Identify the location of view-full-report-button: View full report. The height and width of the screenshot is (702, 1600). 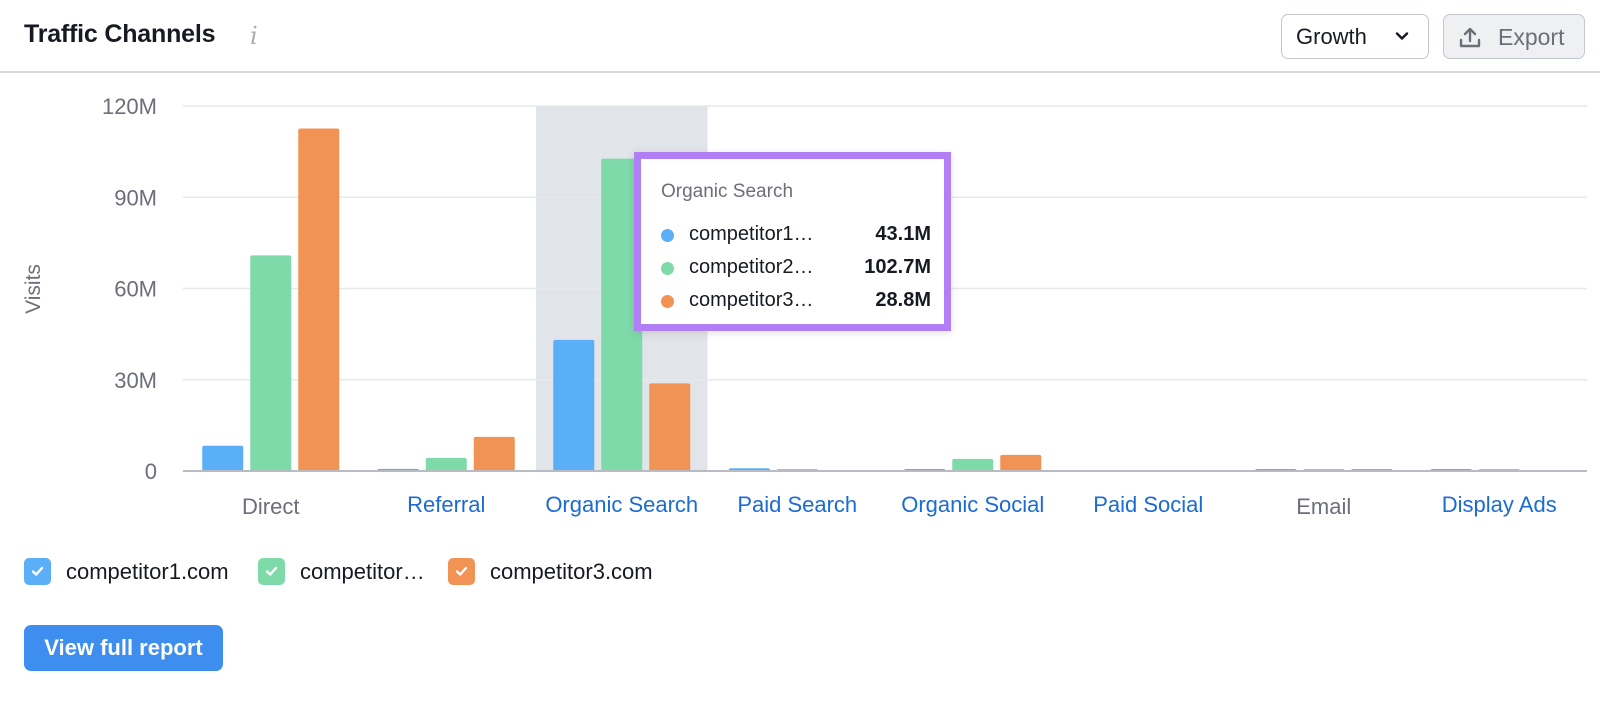
(123, 648).